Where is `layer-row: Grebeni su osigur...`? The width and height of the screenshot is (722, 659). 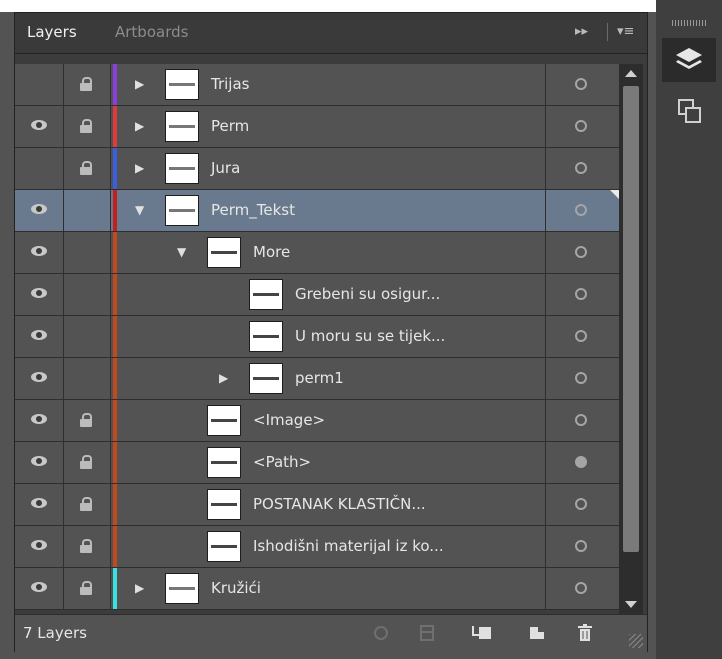 layer-row: Grebeni su osigur... is located at coordinates (317, 295).